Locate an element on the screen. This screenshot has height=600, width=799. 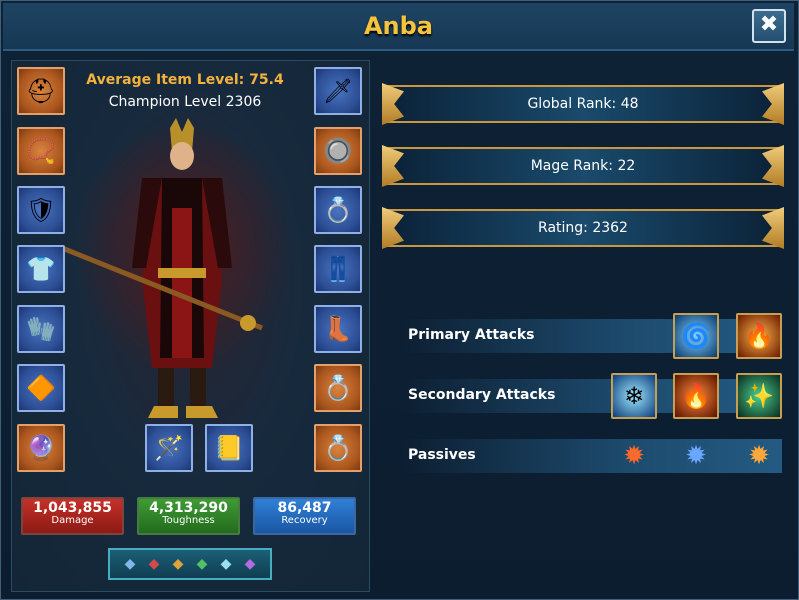
bracer-icon: 🔘 is located at coordinates (338, 151).